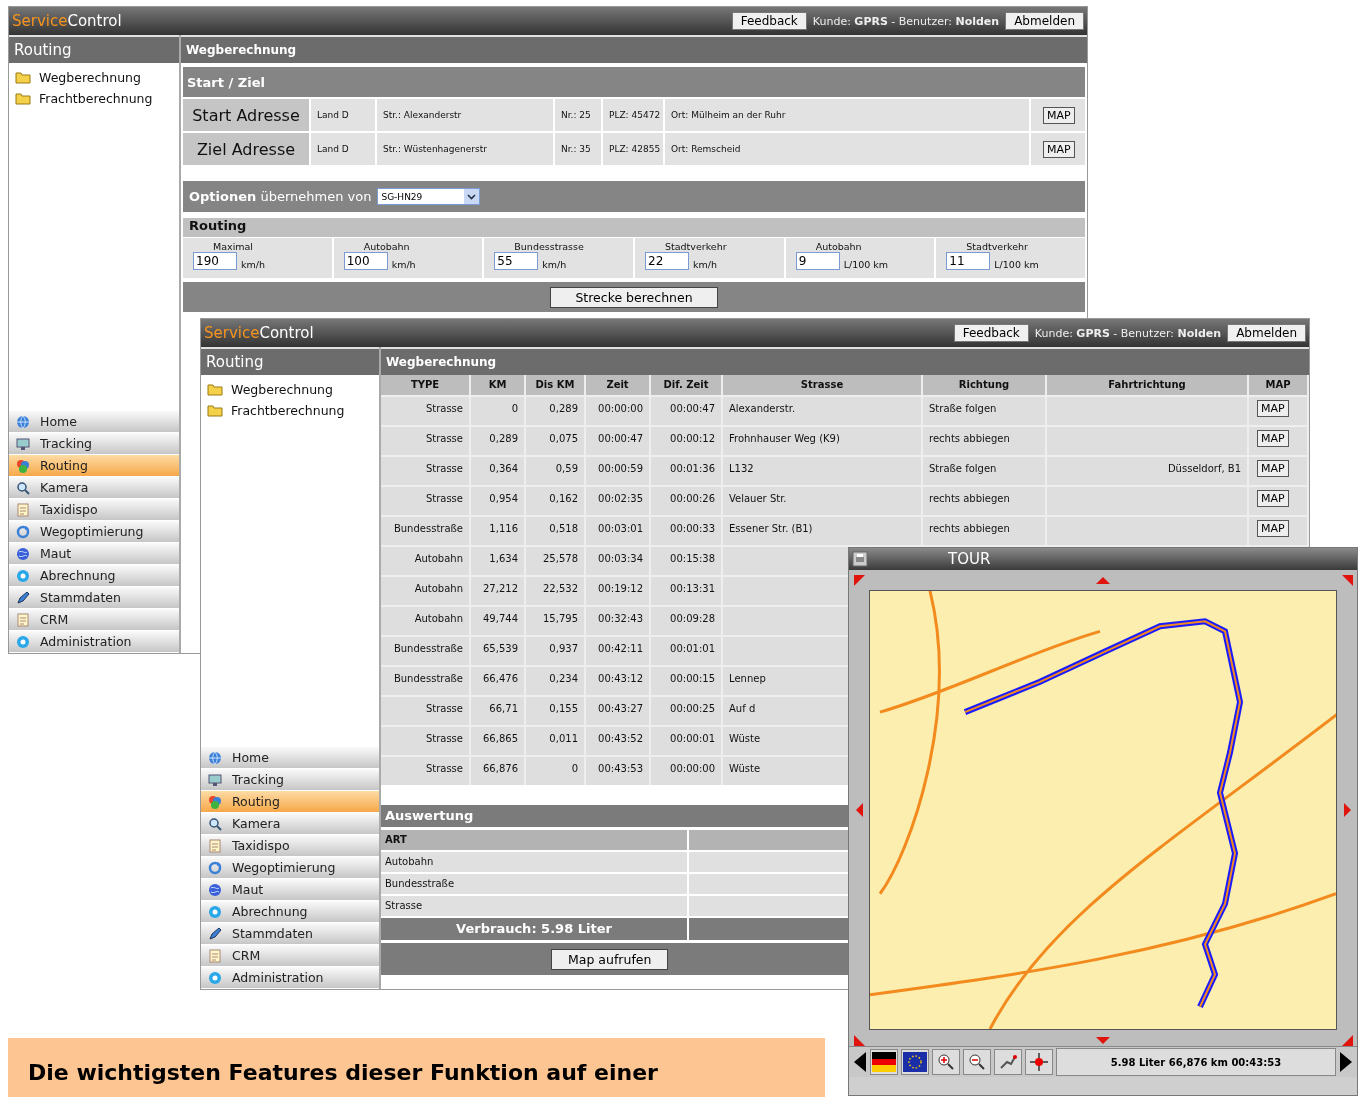 This screenshot has height=1097, width=1362. Describe the element at coordinates (426, 530) in the screenshot. I see `table-cell: Bundesstraße` at that location.